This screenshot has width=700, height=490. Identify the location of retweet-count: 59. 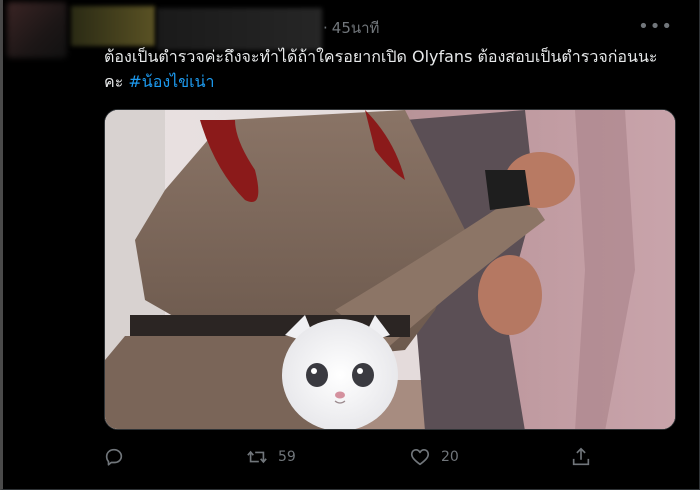
(287, 457).